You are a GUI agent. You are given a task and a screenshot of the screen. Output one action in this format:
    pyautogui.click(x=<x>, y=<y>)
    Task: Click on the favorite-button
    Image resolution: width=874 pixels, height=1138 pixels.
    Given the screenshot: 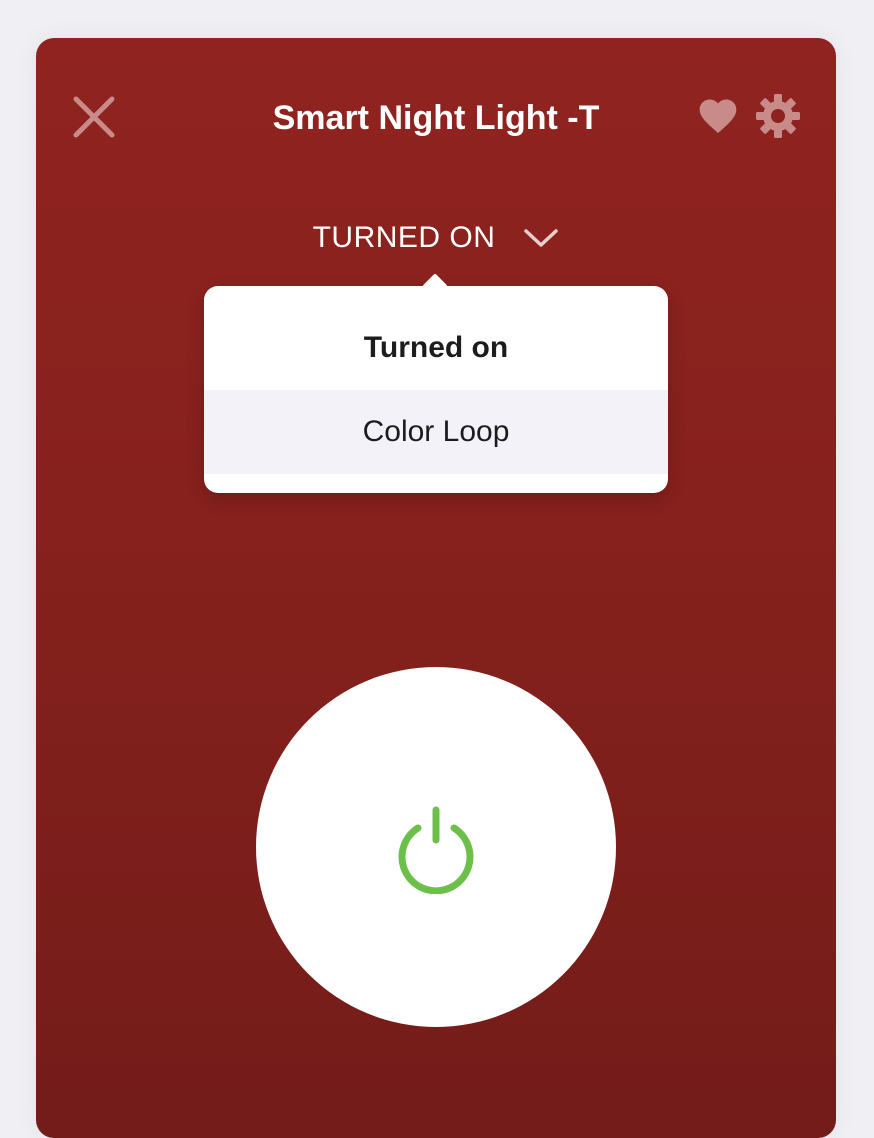 What is the action you would take?
    pyautogui.click(x=718, y=116)
    